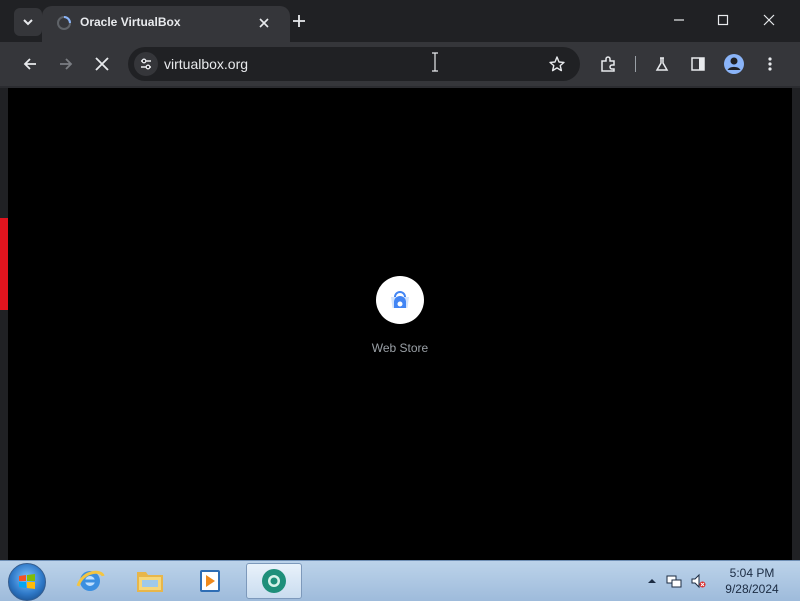  I want to click on web-store-icon, so click(400, 299).